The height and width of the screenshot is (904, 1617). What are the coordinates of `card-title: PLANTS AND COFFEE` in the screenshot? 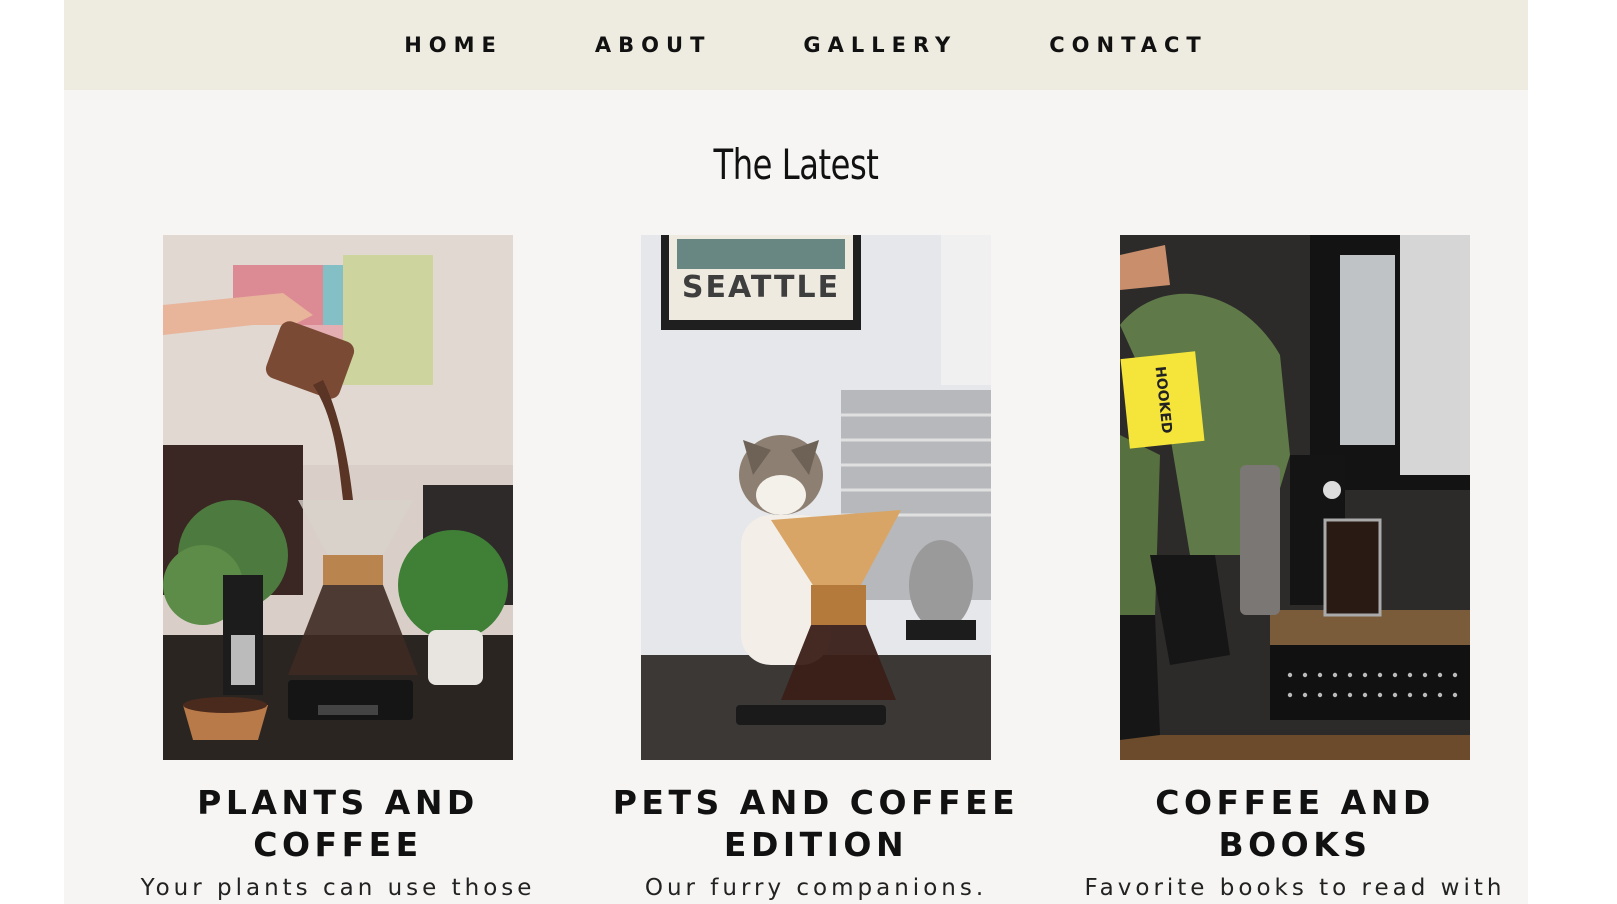 It's located at (338, 824).